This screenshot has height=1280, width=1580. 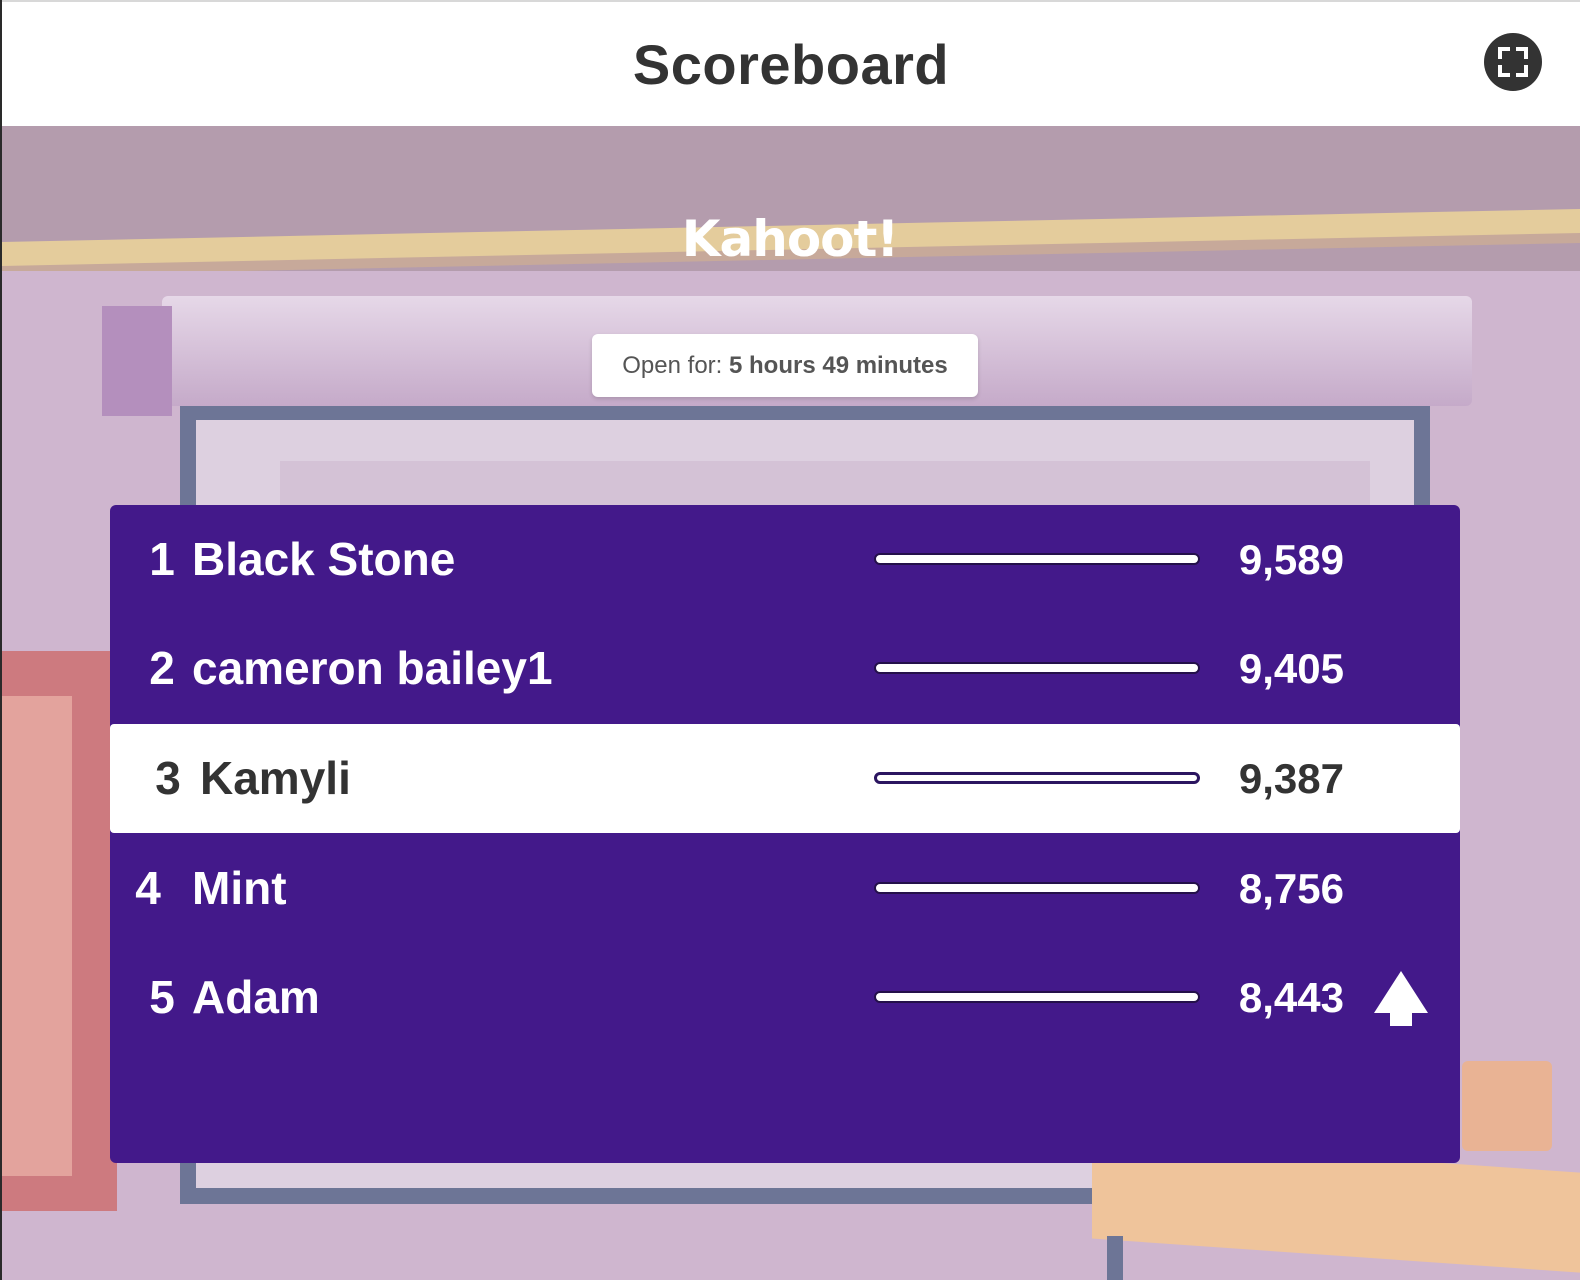 I want to click on player-score: 8,756, so click(x=1291, y=888).